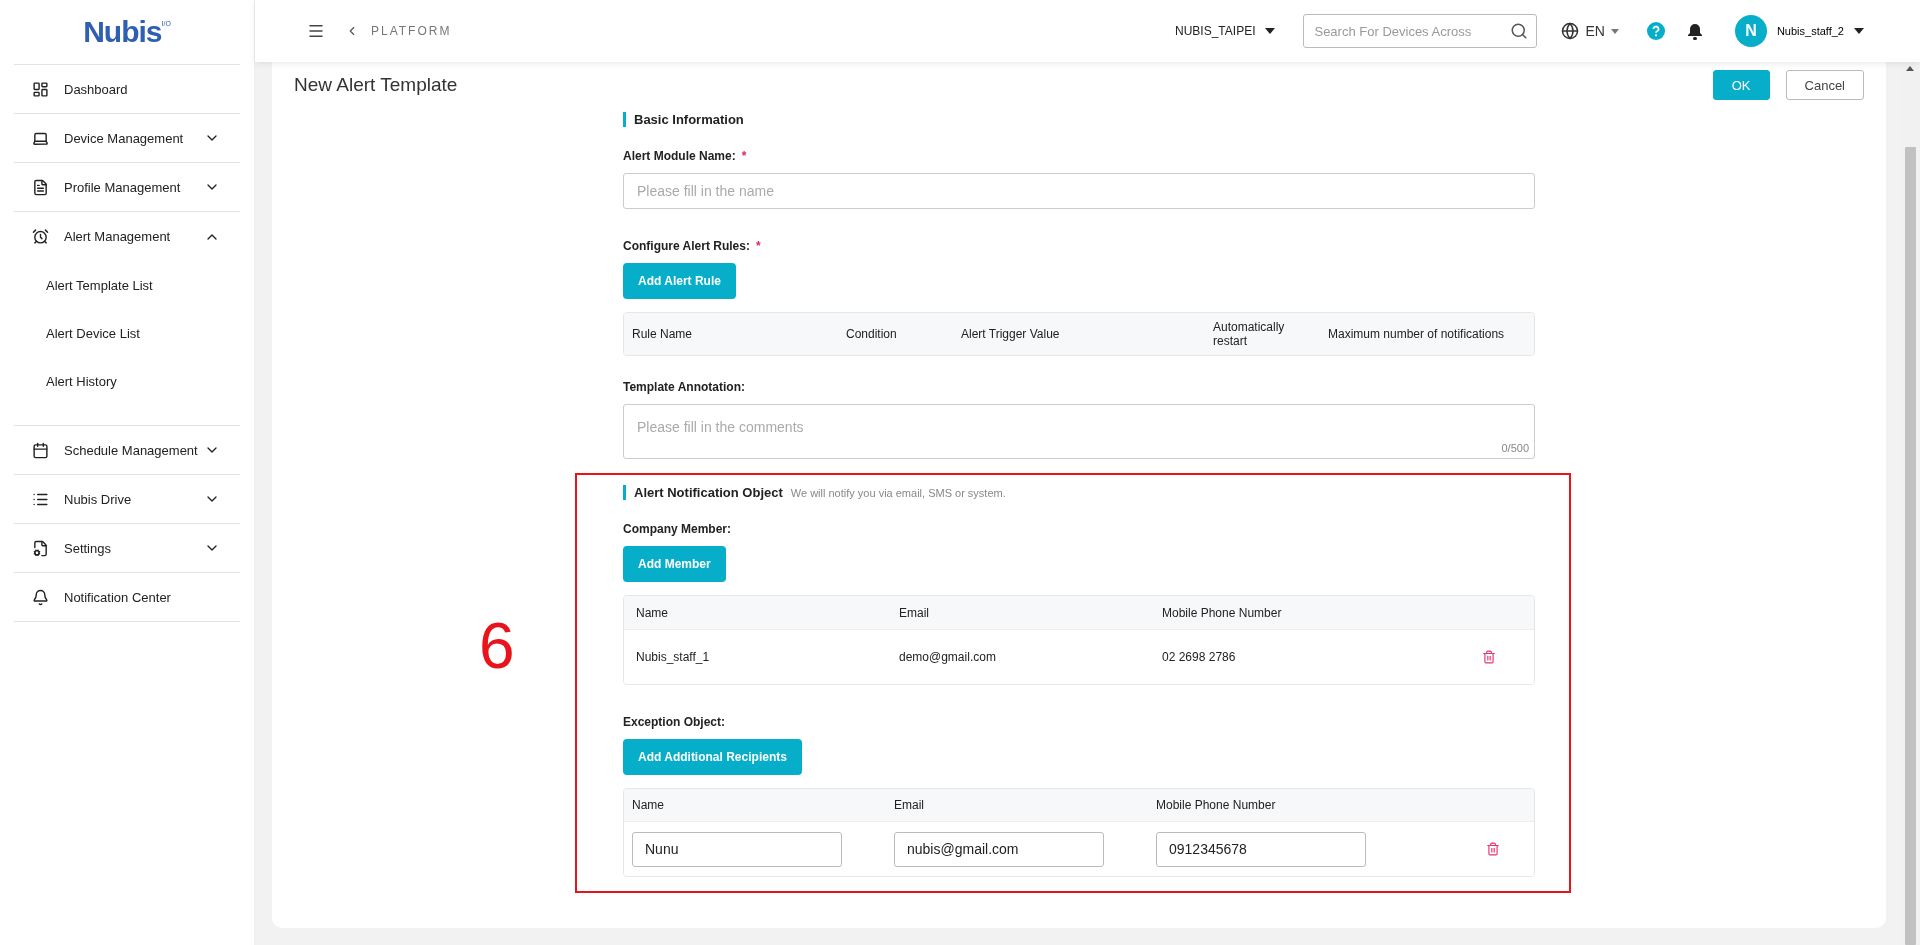  Describe the element at coordinates (948, 657) in the screenshot. I see `table-cell-text: demo@gmail.com` at that location.